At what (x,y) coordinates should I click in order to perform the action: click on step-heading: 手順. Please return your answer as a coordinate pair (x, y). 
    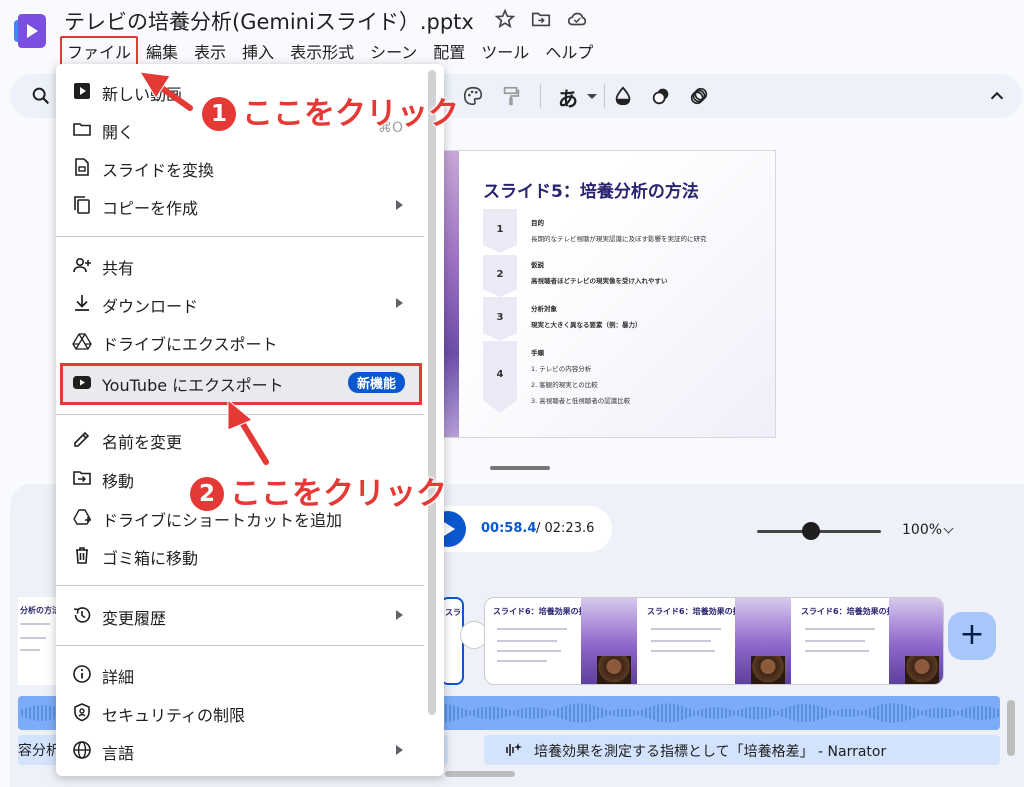
    Looking at the image, I should click on (537, 353).